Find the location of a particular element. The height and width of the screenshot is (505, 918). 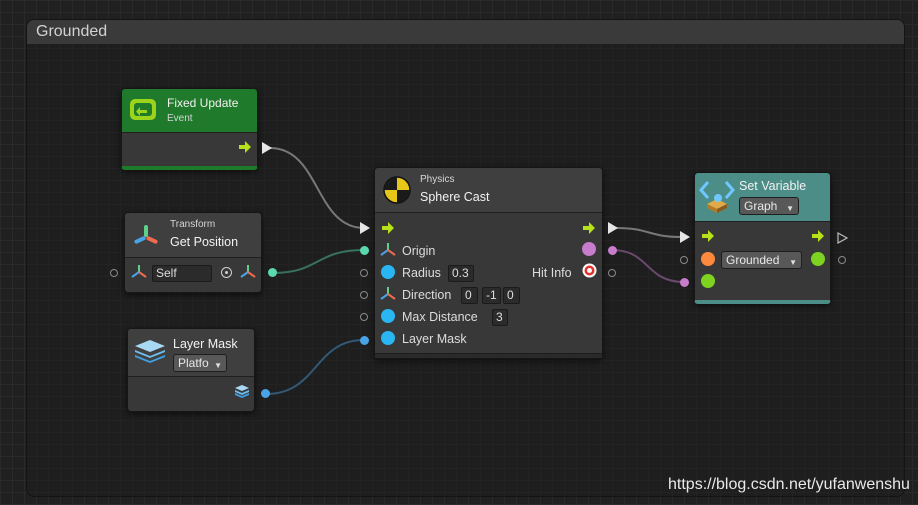

transform-icon is located at coordinates (146, 234).